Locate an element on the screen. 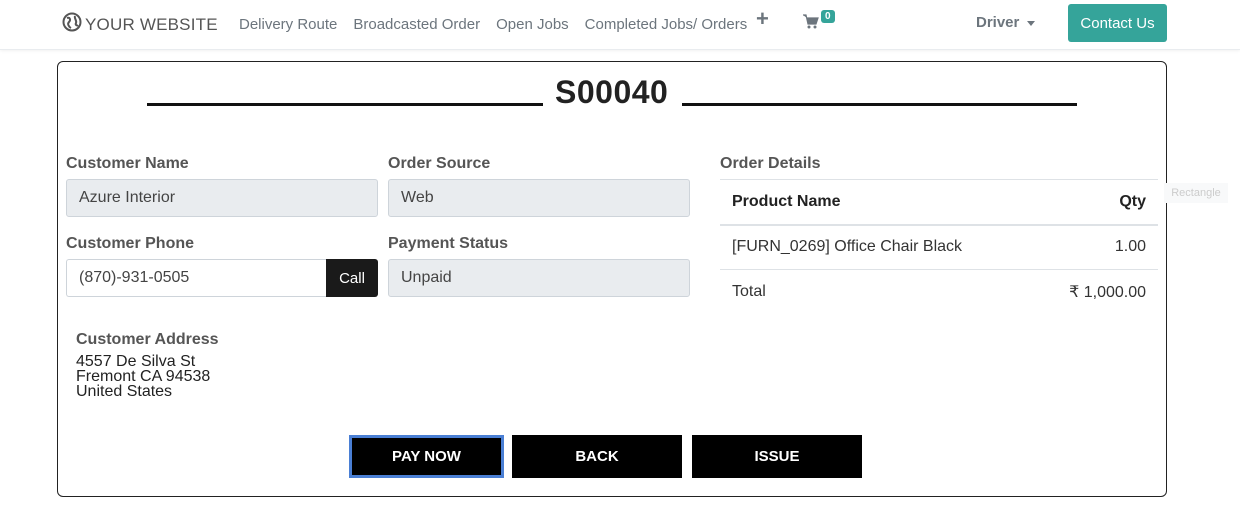 This screenshot has width=1240, height=506. issue-button: ISSUE is located at coordinates (777, 456).